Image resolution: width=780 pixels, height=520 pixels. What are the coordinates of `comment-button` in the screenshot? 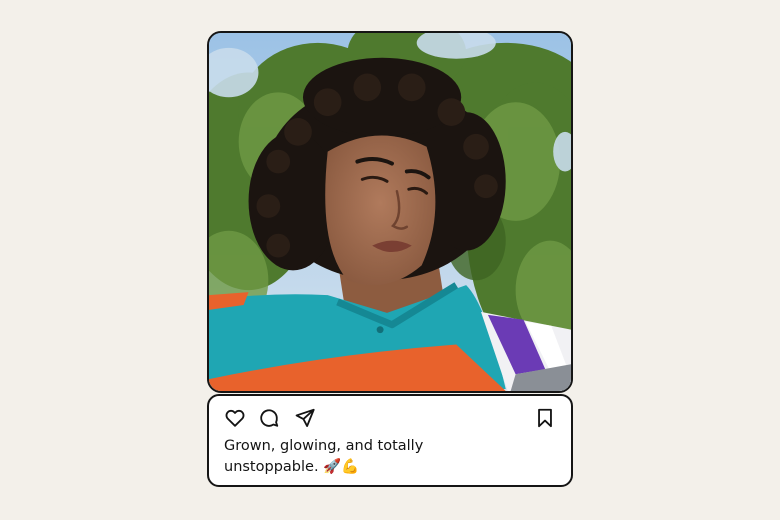 It's located at (269, 418).